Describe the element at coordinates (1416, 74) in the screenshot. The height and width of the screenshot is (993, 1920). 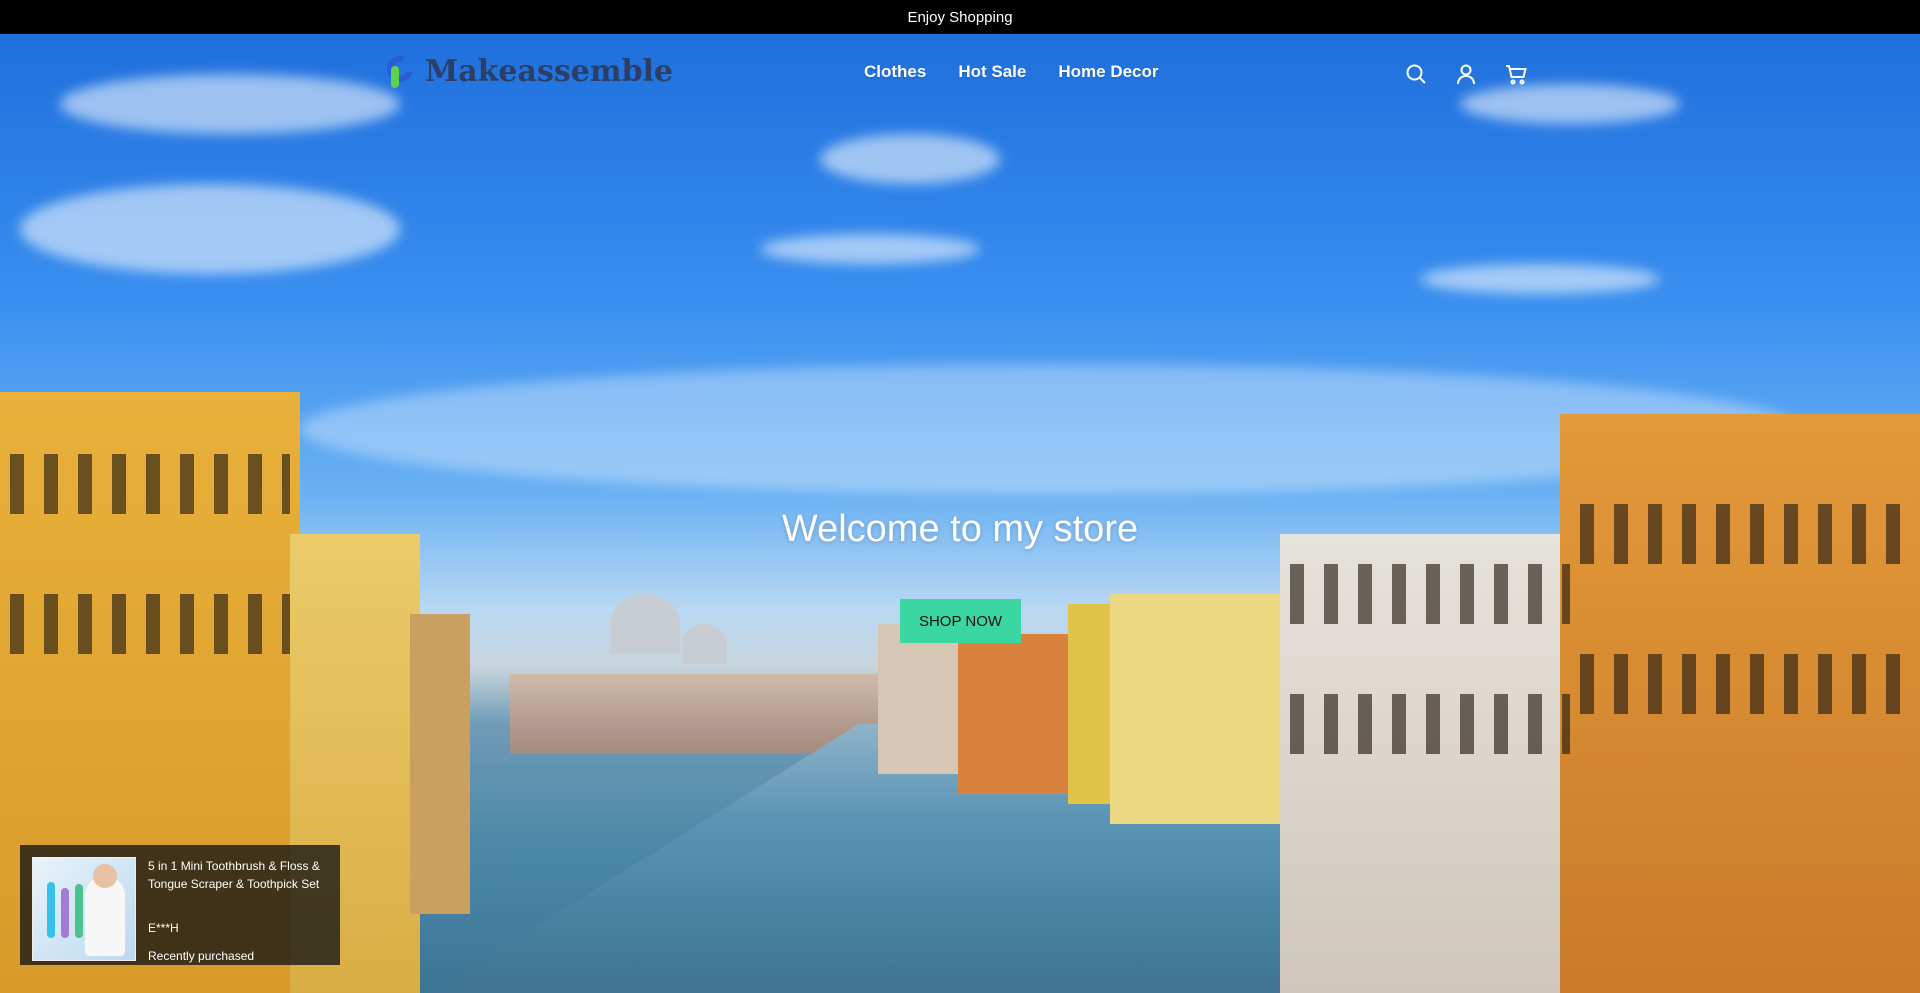
I see `search-icon` at that location.